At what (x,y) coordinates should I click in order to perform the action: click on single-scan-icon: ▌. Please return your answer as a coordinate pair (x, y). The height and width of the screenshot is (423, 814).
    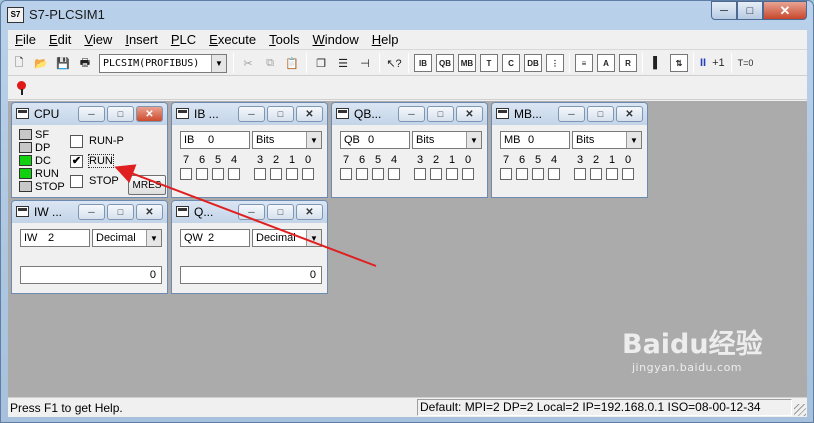
    Looking at the image, I should click on (657, 63).